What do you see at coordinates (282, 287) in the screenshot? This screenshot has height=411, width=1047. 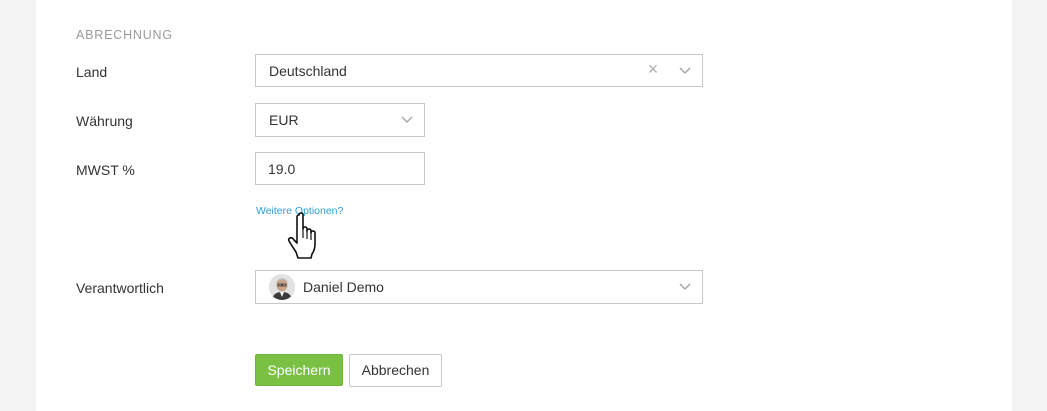 I see `user-avatar` at bounding box center [282, 287].